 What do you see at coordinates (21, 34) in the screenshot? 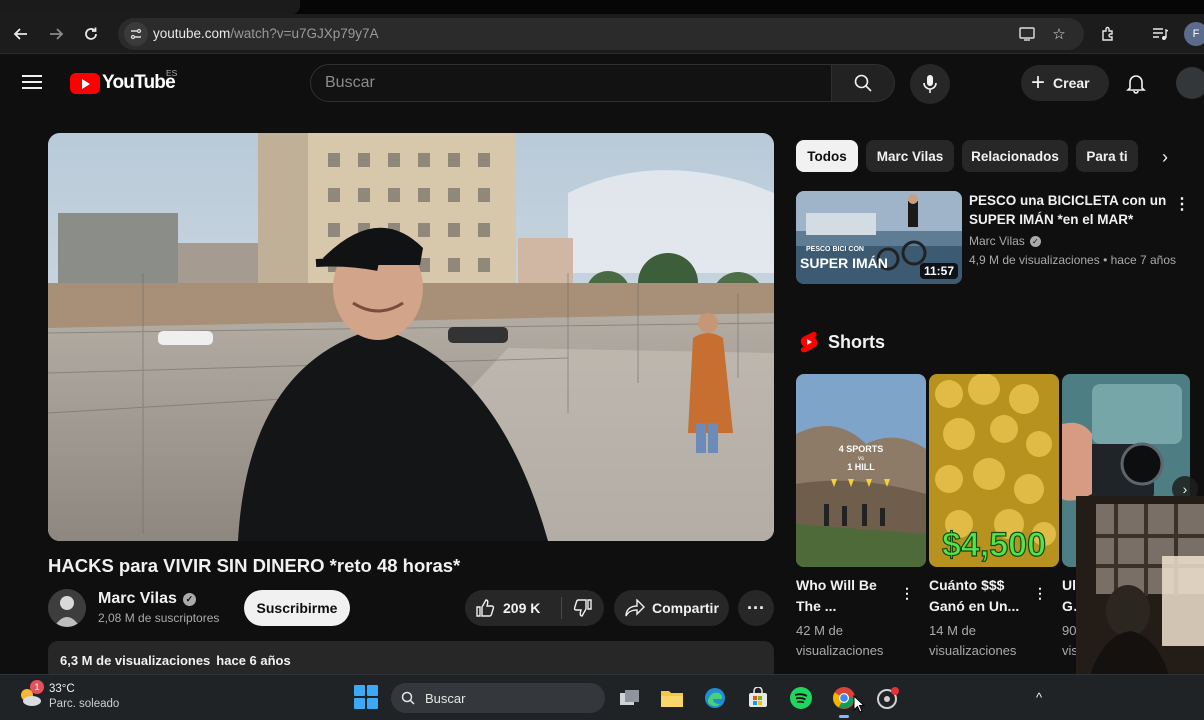
I see `back-arrow-icon` at bounding box center [21, 34].